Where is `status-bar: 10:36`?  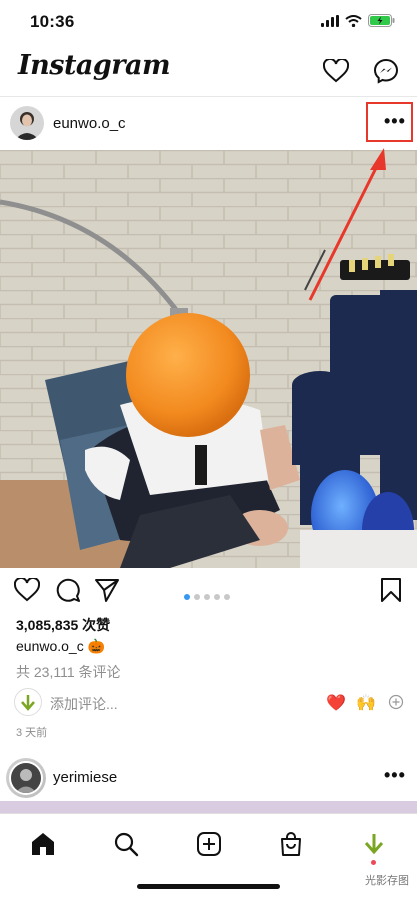 status-bar: 10:36 is located at coordinates (208, 22).